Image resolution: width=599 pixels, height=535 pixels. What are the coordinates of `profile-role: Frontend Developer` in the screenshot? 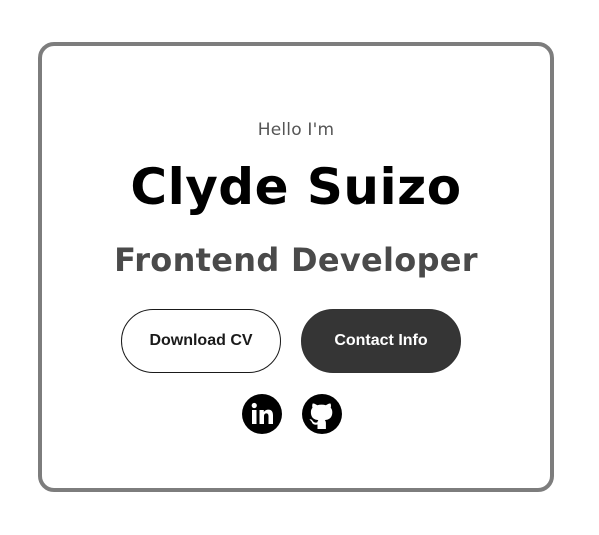 It's located at (296, 260).